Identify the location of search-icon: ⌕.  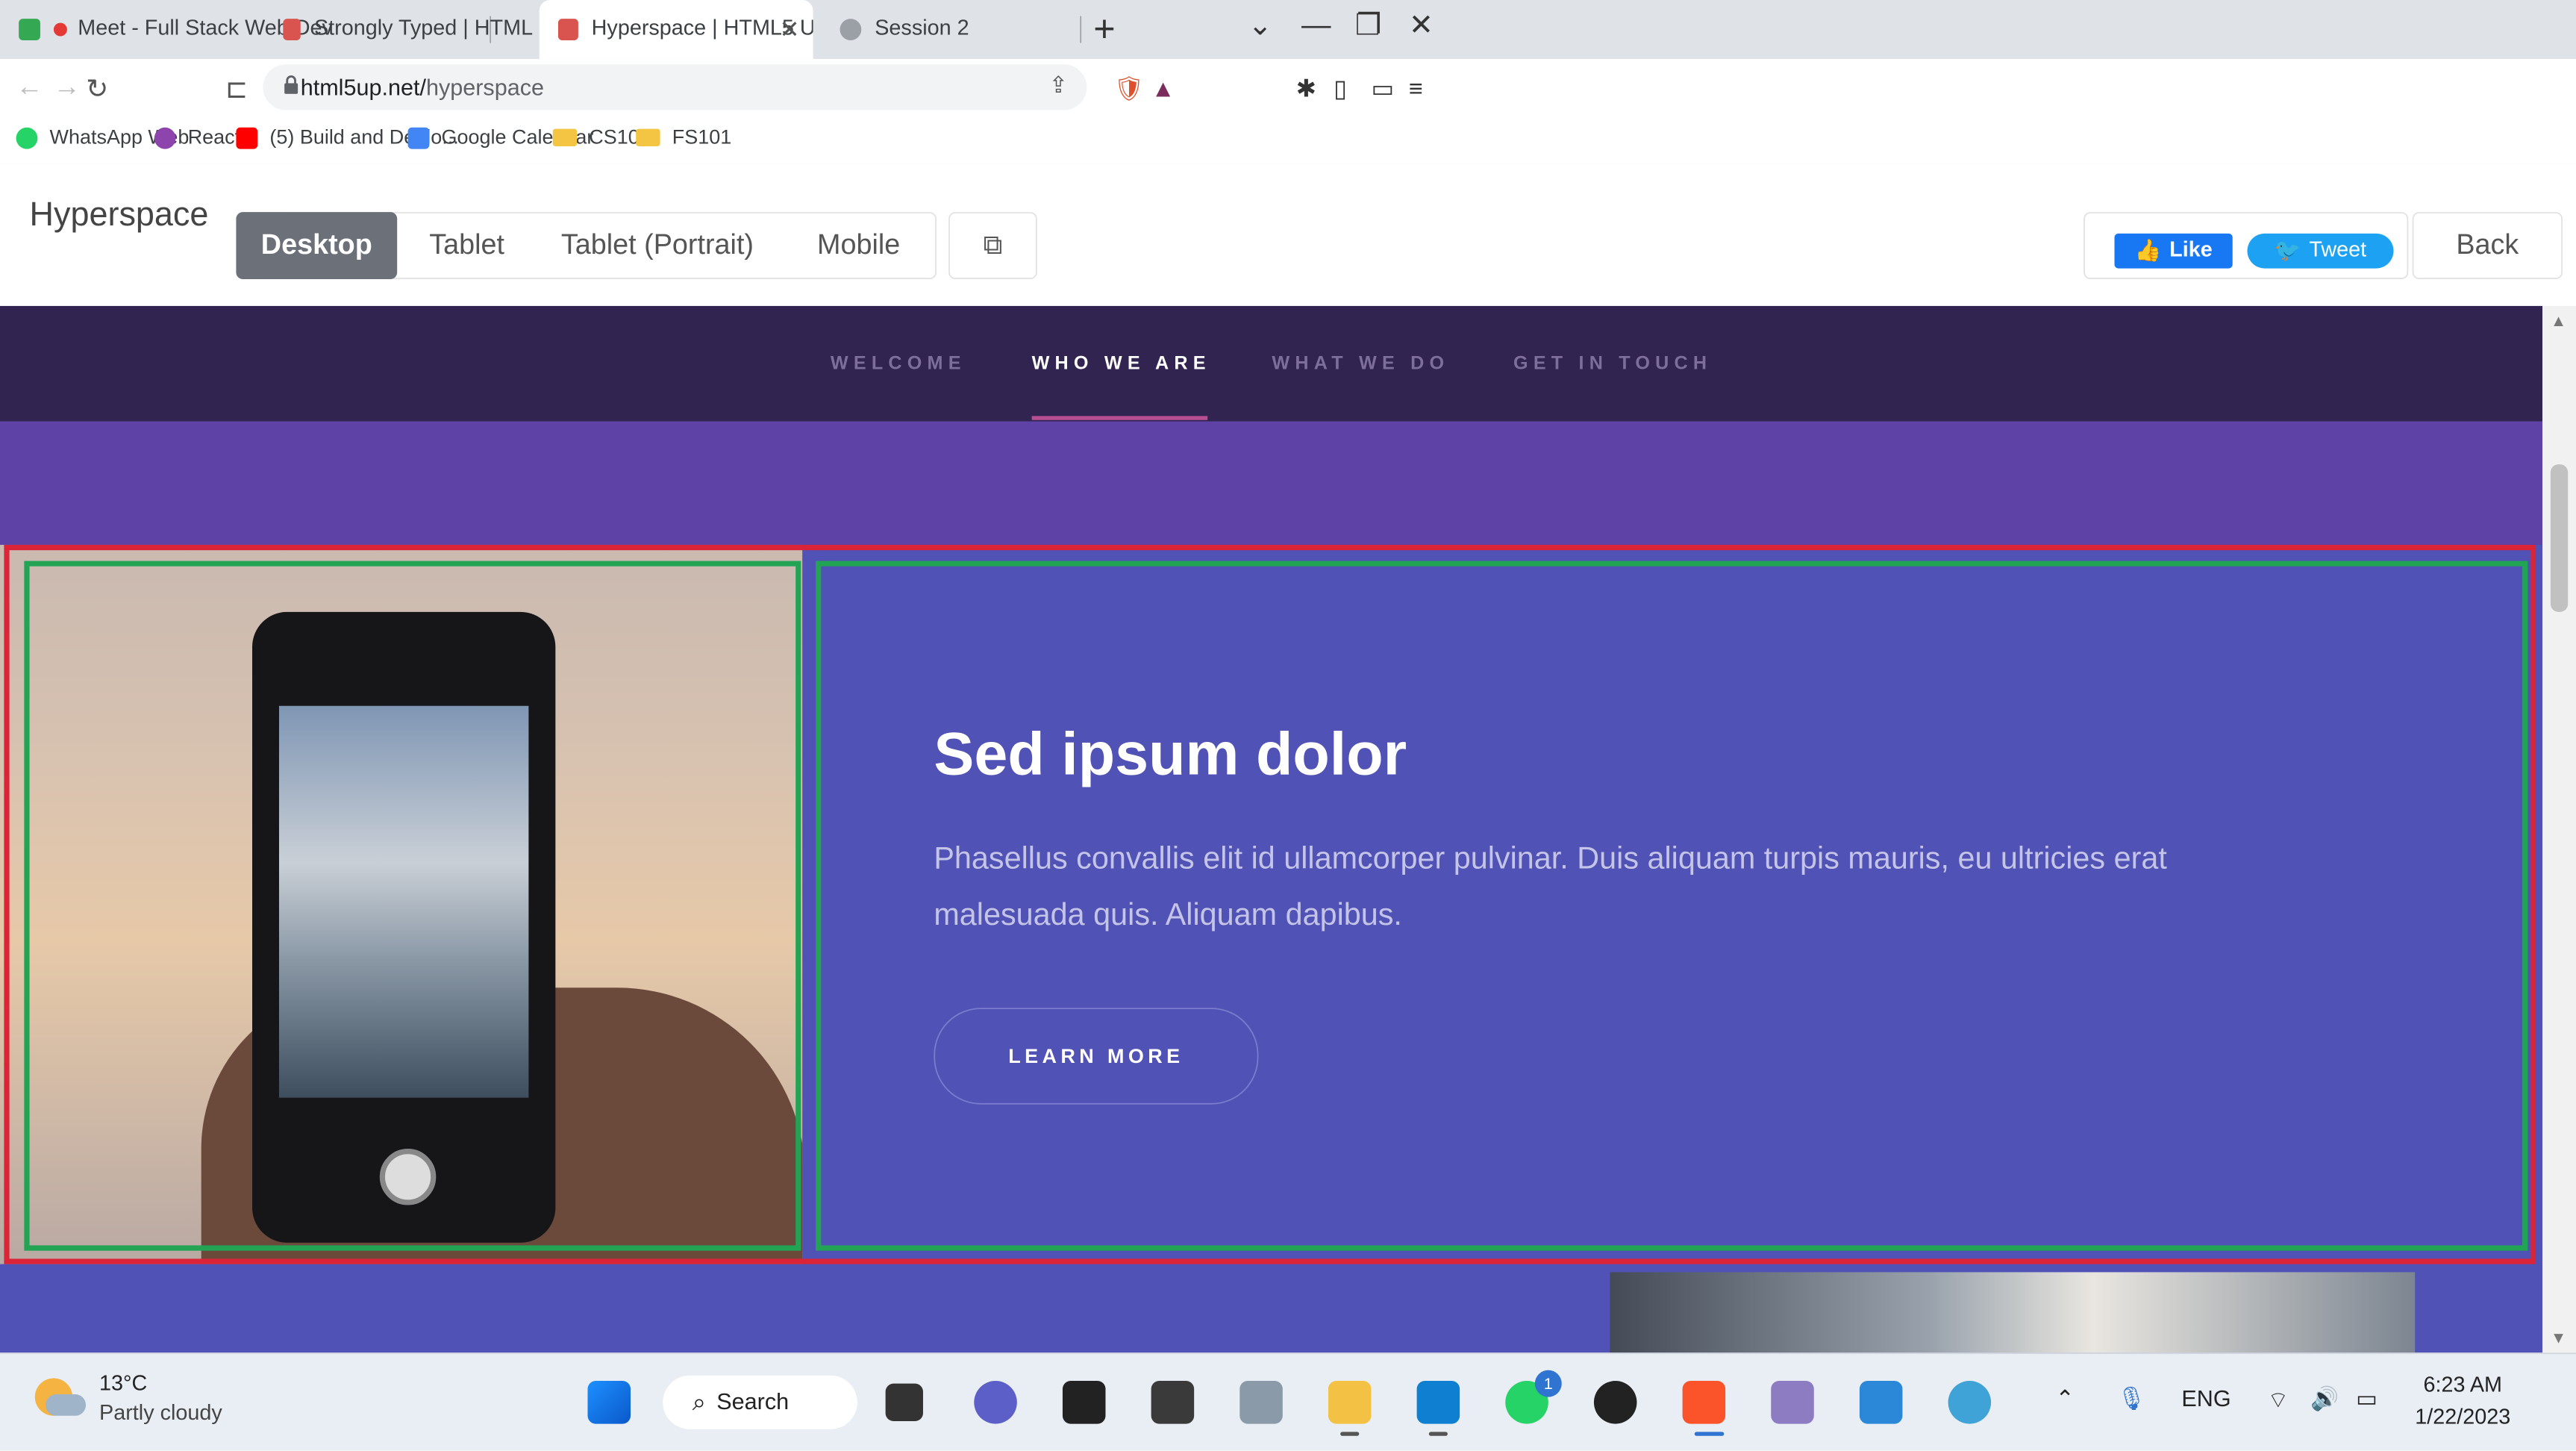
(699, 1401).